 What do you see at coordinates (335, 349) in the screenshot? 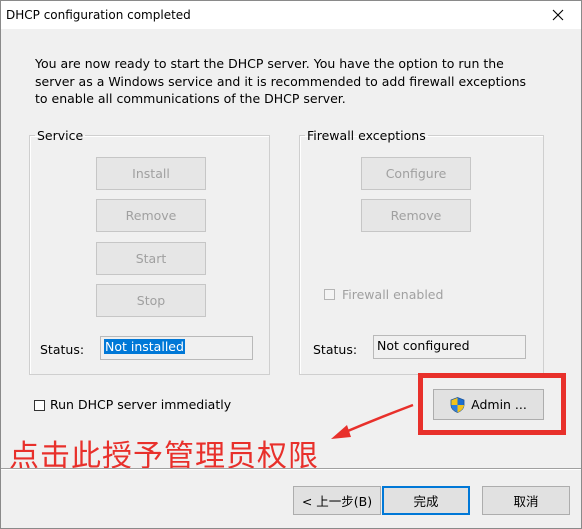
I see `firewall-status-label: Status:` at bounding box center [335, 349].